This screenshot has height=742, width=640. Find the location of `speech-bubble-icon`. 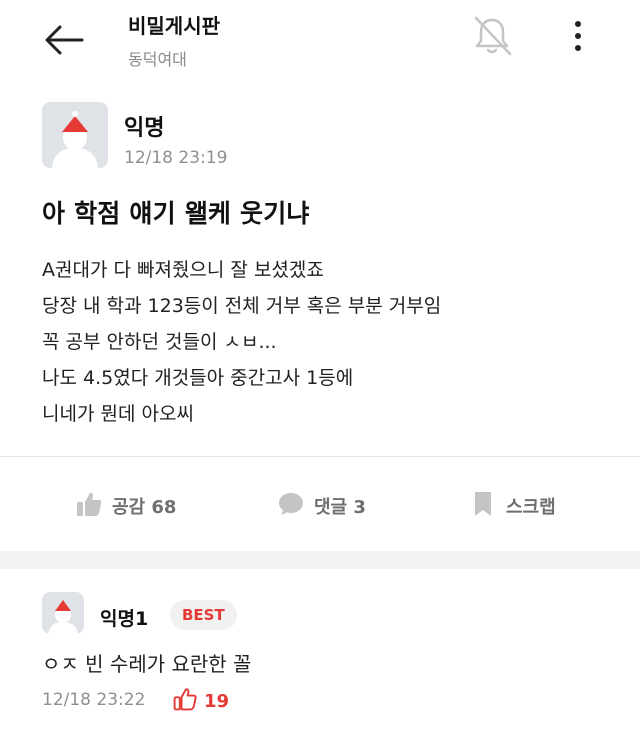

speech-bubble-icon is located at coordinates (291, 506).